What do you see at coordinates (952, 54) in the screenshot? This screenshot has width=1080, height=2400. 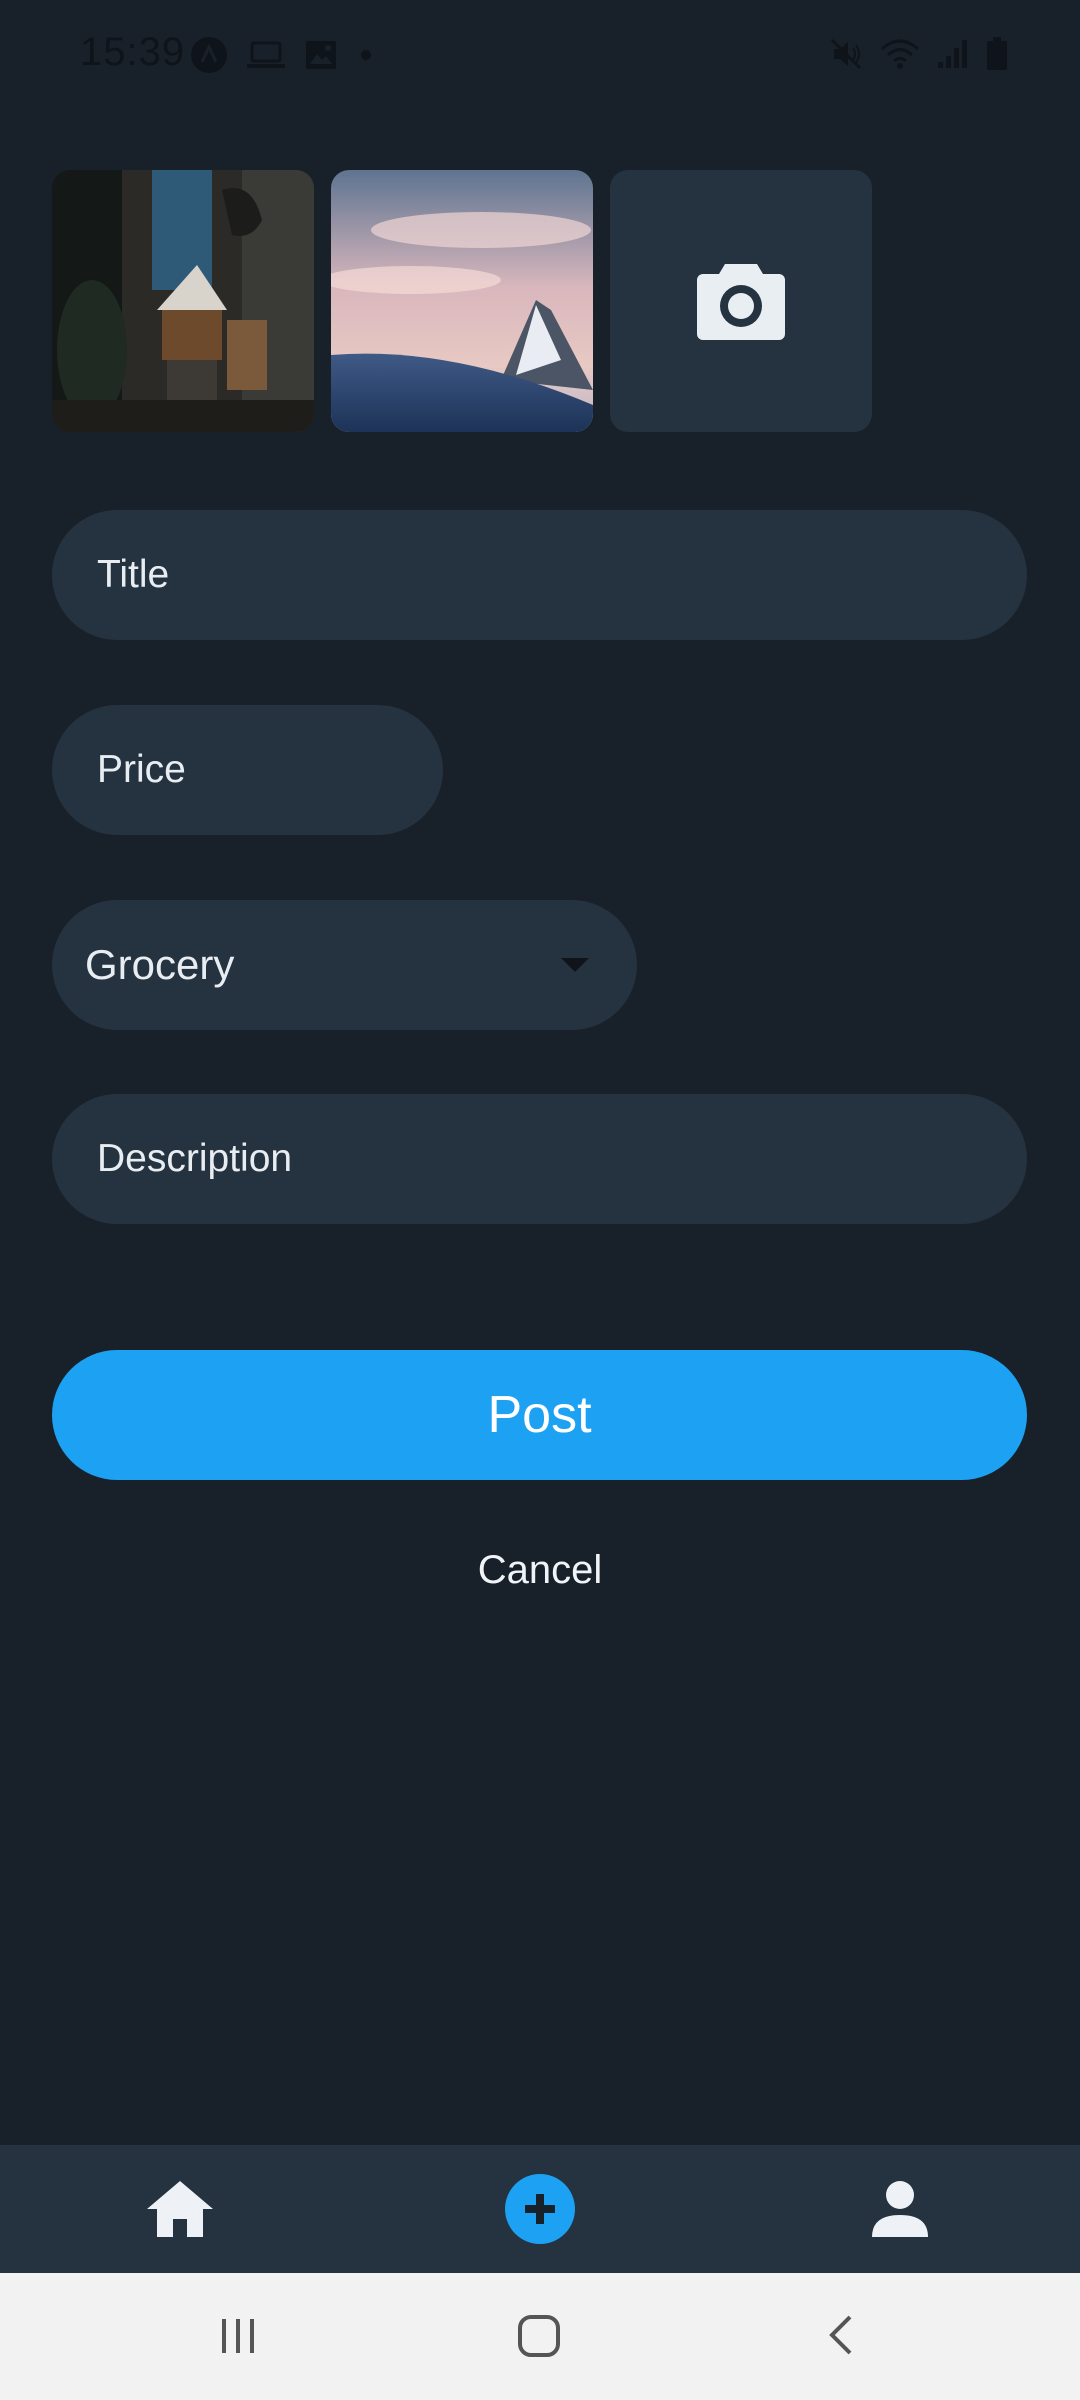 I see `signal-icon` at bounding box center [952, 54].